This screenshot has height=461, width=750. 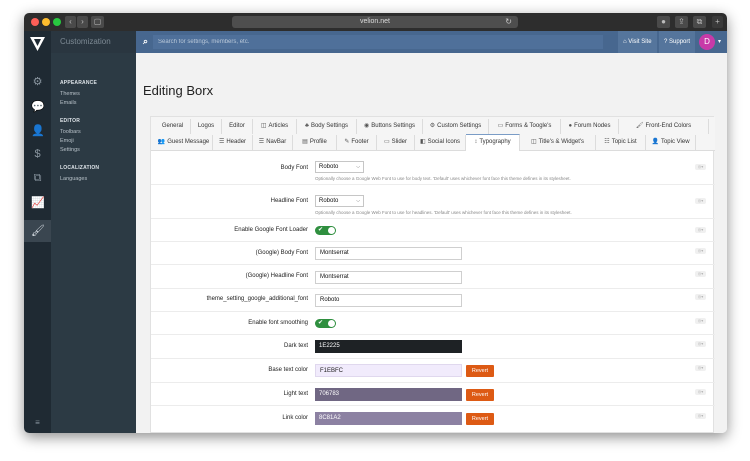 What do you see at coordinates (188, 142) in the screenshot?
I see `tab-label: Guest Message` at bounding box center [188, 142].